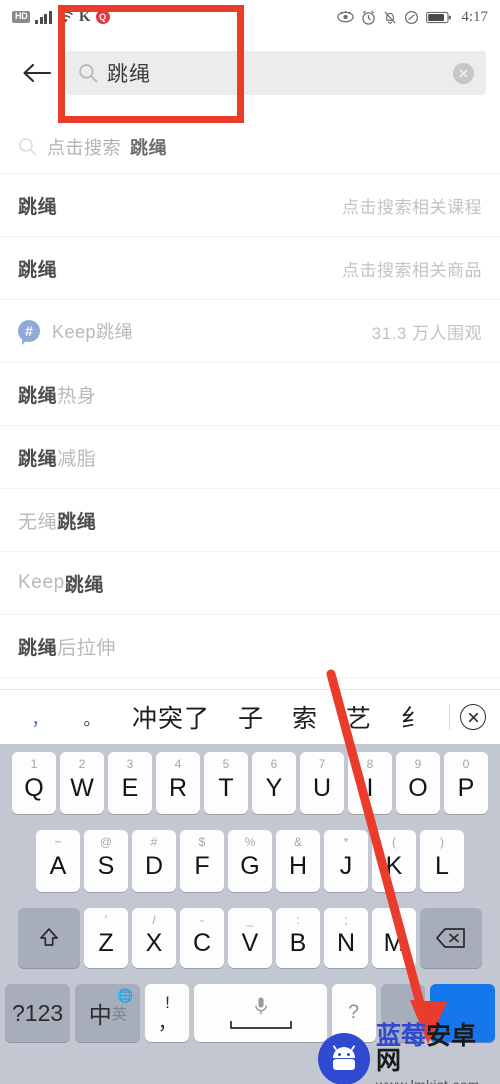 The width and height of the screenshot is (500, 1084). What do you see at coordinates (451, 938) in the screenshot?
I see `backspace-key` at bounding box center [451, 938].